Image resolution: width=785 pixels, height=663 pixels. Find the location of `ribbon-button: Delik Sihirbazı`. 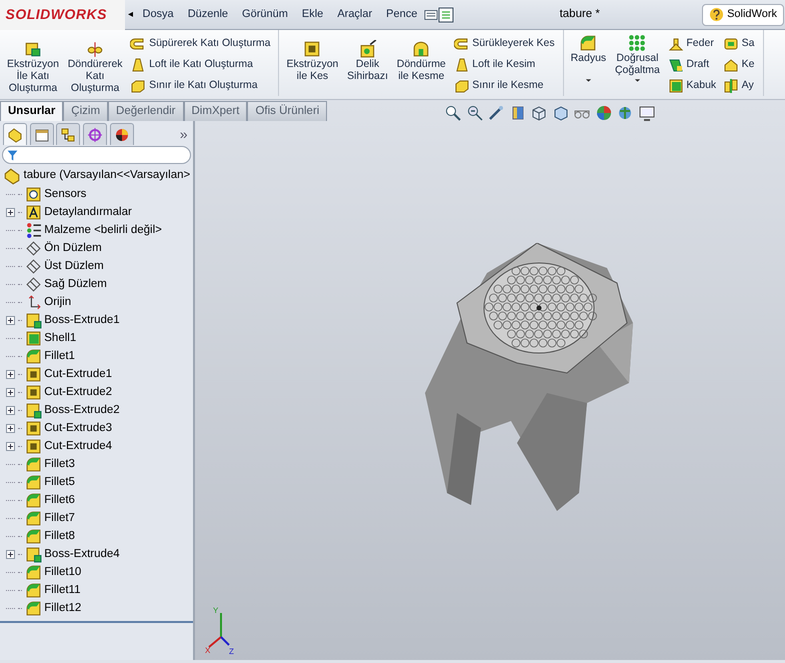

ribbon-button: Delik Sihirbazı is located at coordinates (367, 65).